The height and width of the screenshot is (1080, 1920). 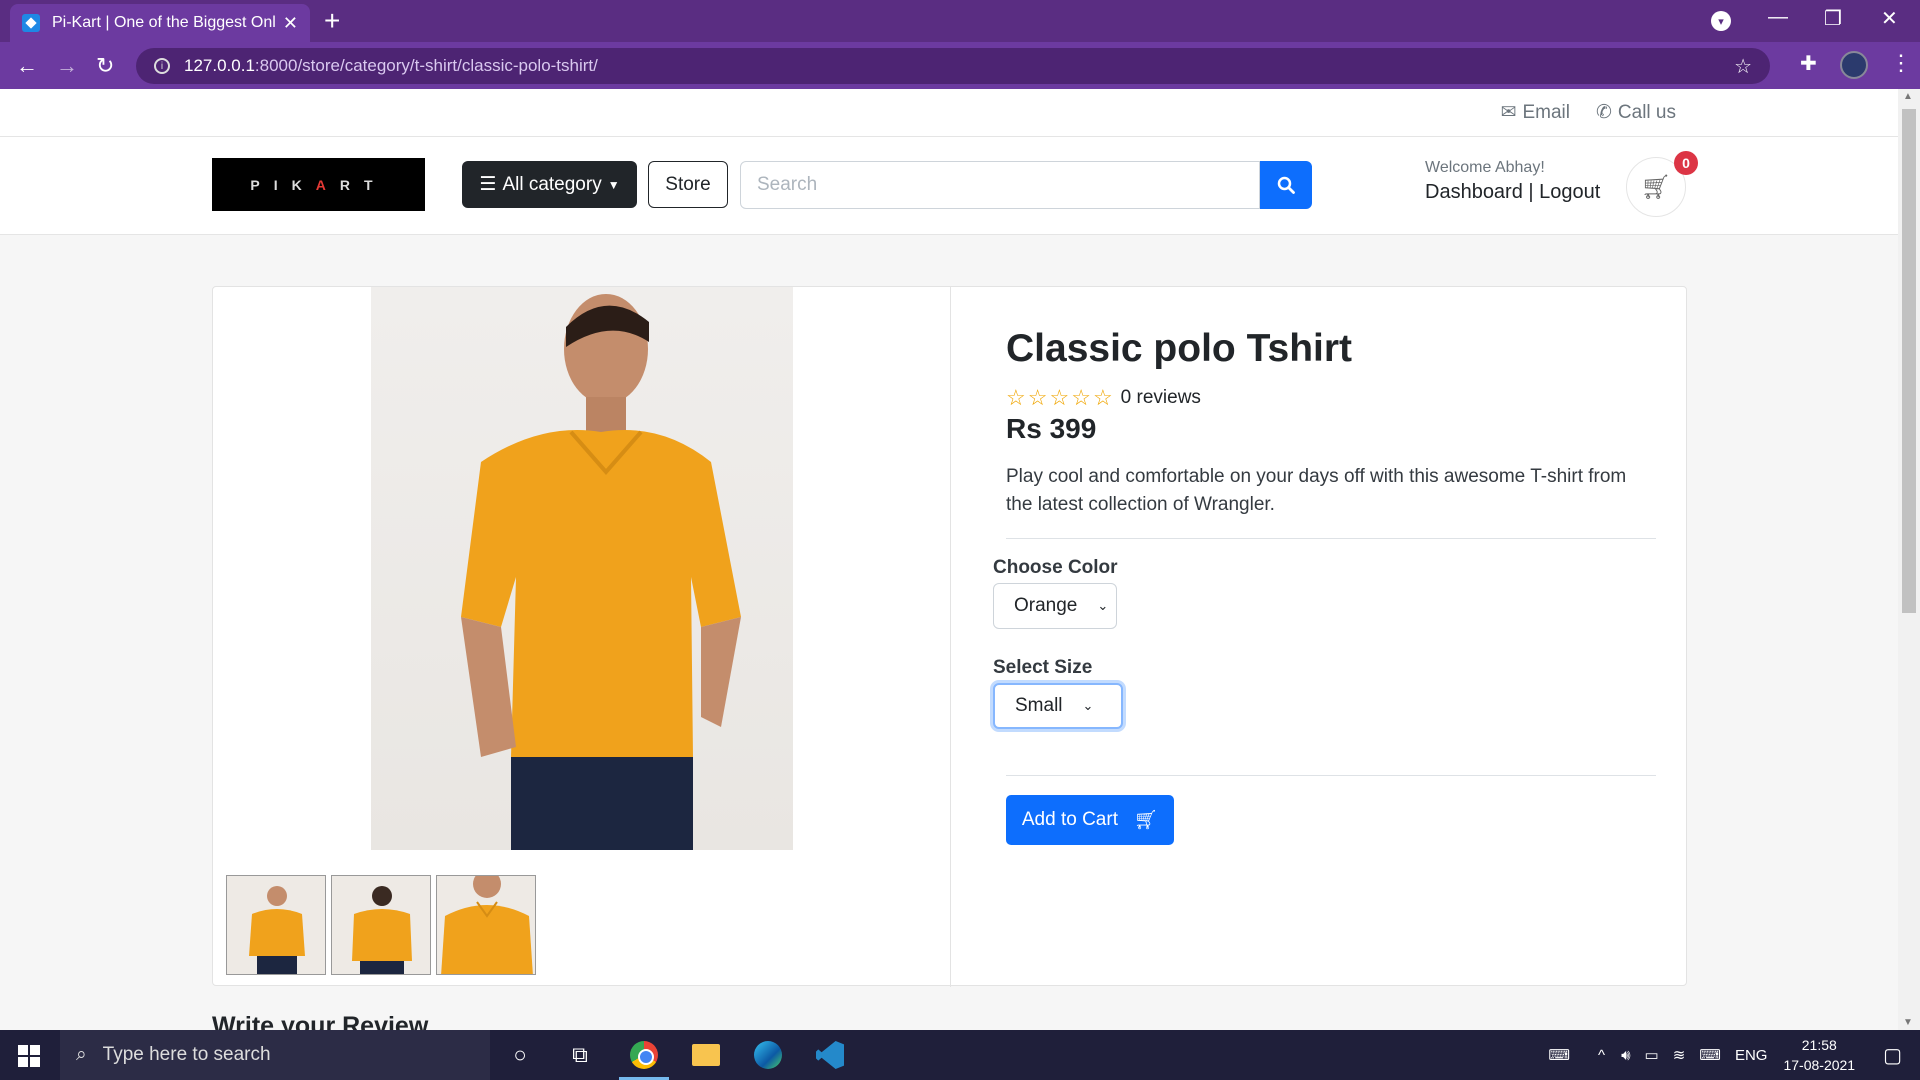 I want to click on touch-keyboard-icon: ⌨, so click(x=1710, y=1055).